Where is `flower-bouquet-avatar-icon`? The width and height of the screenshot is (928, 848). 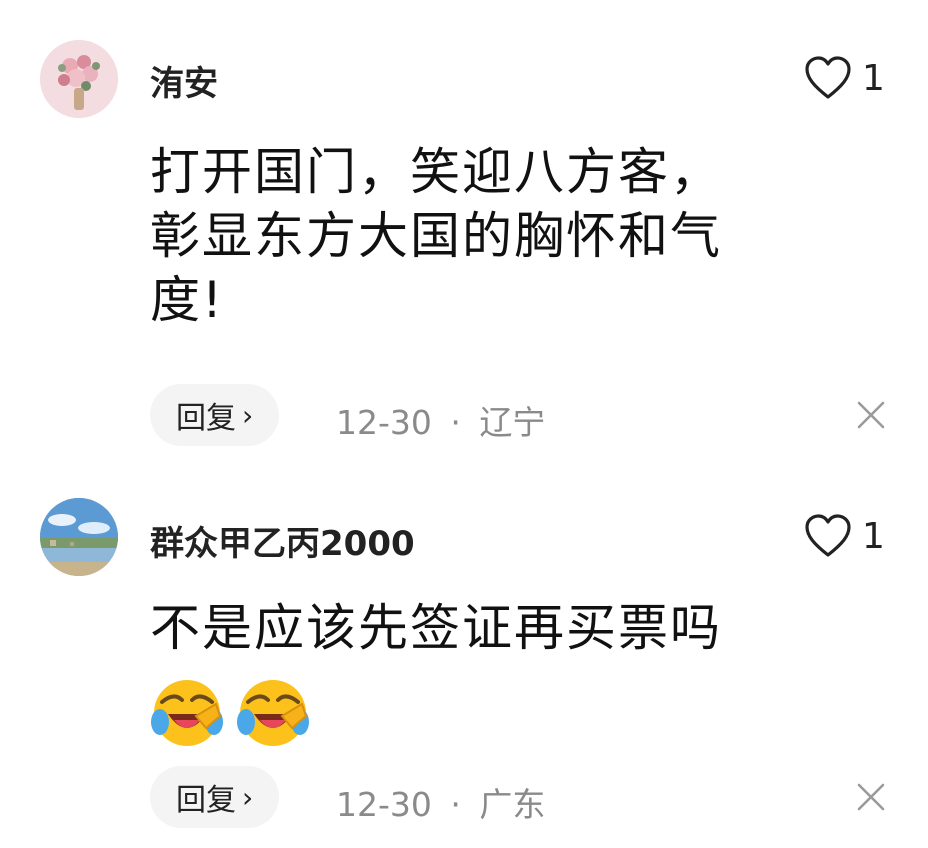 flower-bouquet-avatar-icon is located at coordinates (79, 79).